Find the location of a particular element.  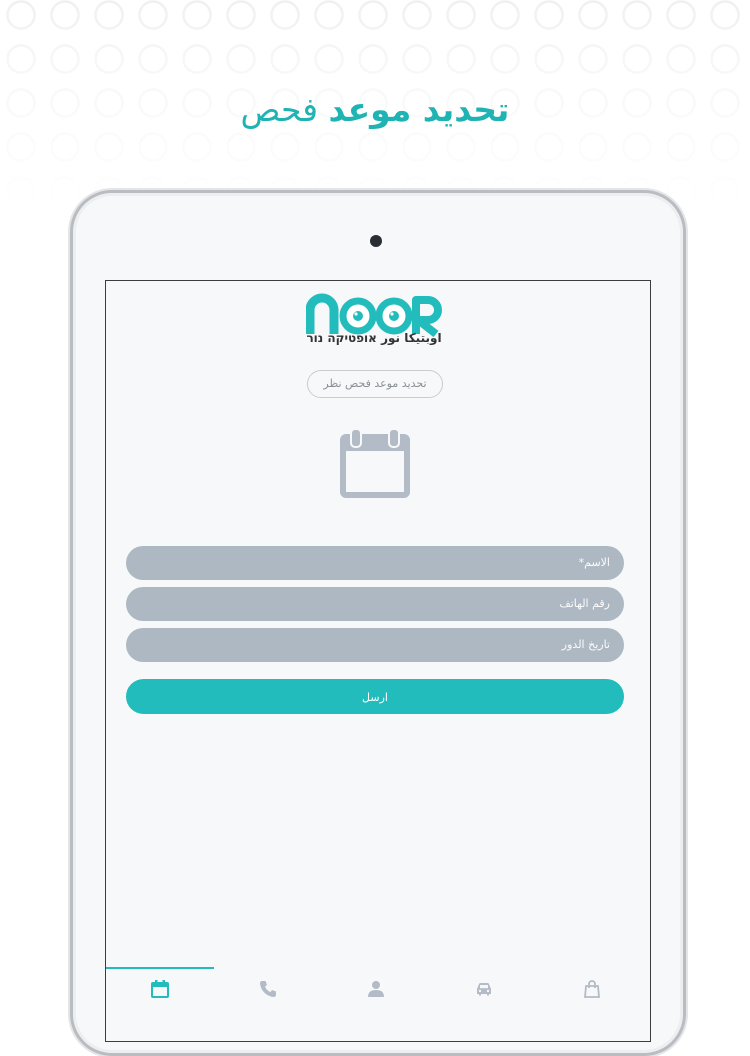

page-headline: تحديد موعد فحص is located at coordinates (375, 109).